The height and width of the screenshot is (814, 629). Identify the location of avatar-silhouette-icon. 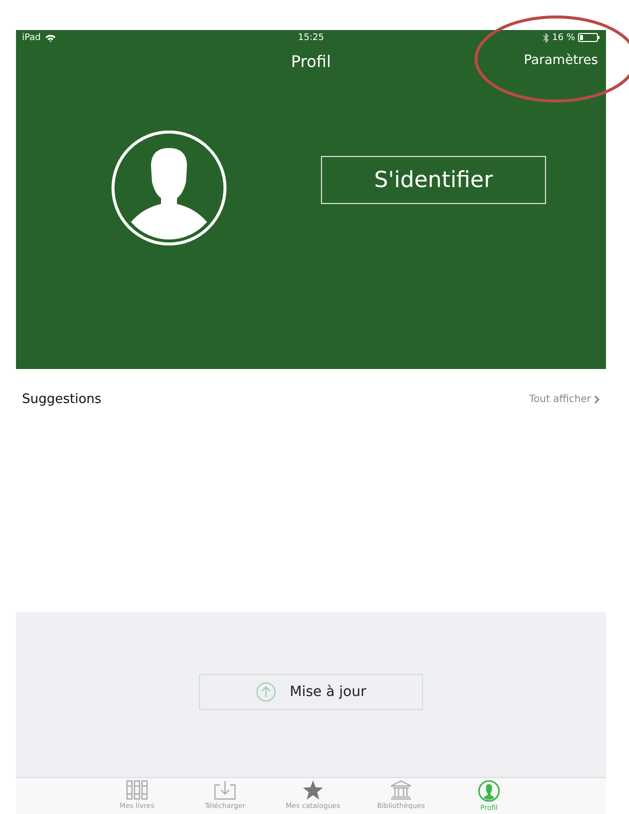
(169, 188).